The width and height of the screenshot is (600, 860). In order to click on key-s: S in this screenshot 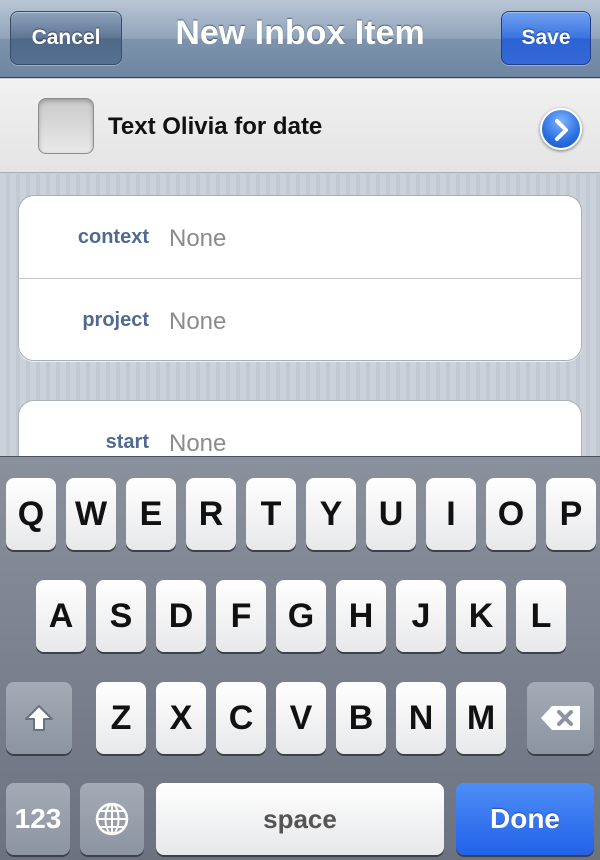, I will do `click(121, 616)`.